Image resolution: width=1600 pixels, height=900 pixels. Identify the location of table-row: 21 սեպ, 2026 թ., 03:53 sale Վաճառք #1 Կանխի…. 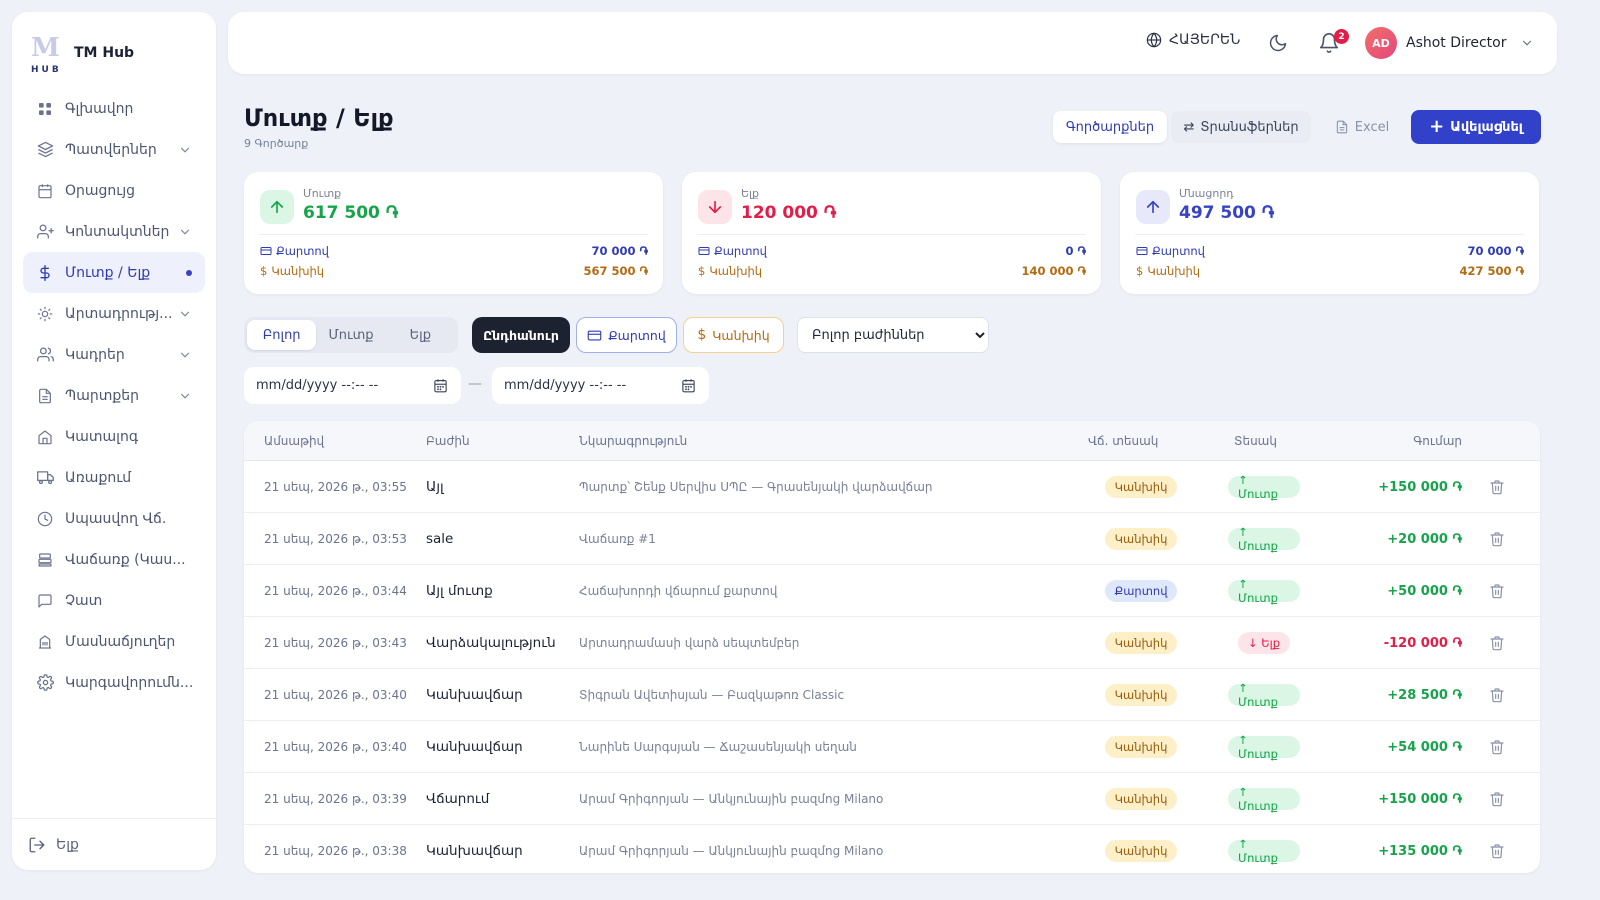
(892, 539).